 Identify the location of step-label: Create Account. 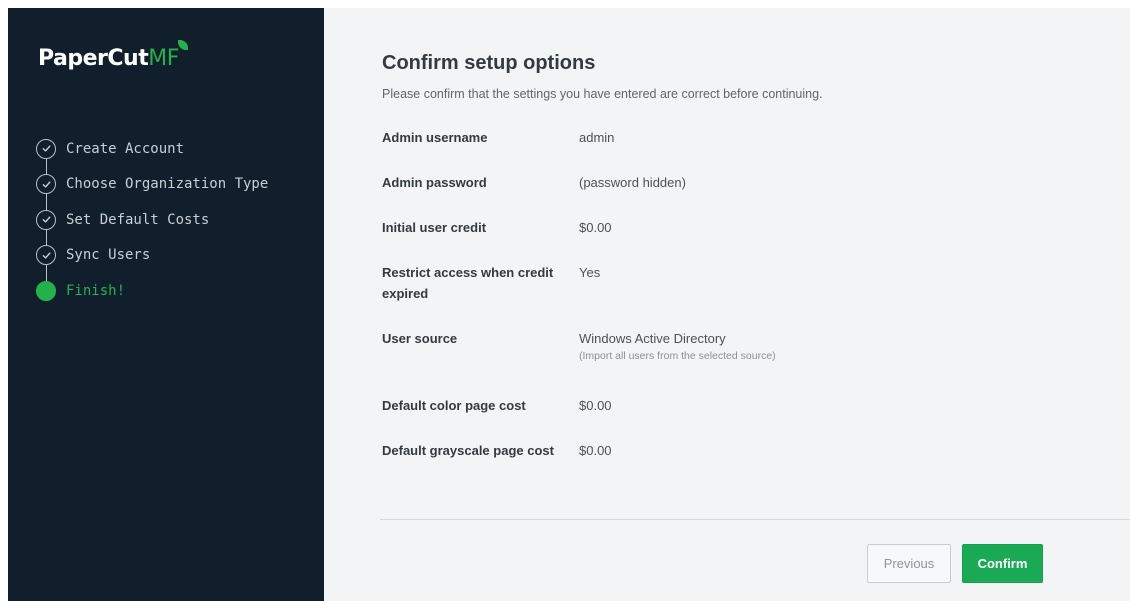
(125, 148).